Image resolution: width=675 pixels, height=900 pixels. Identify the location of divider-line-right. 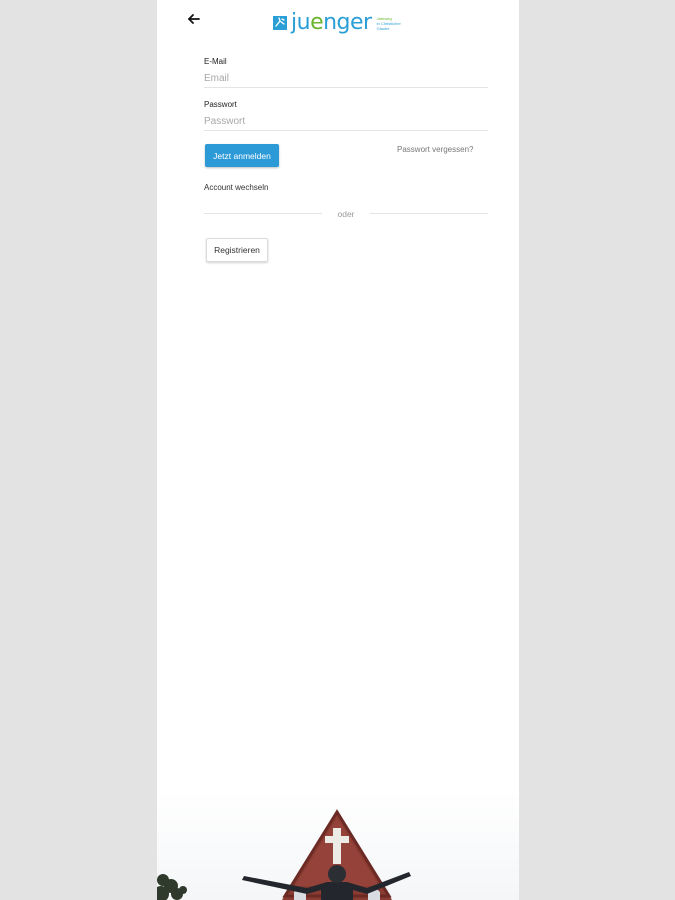
(429, 213).